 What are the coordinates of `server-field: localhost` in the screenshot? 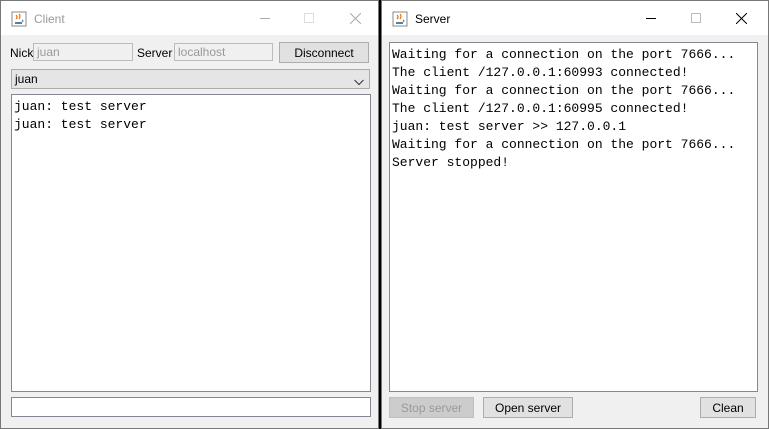 It's located at (223, 52).